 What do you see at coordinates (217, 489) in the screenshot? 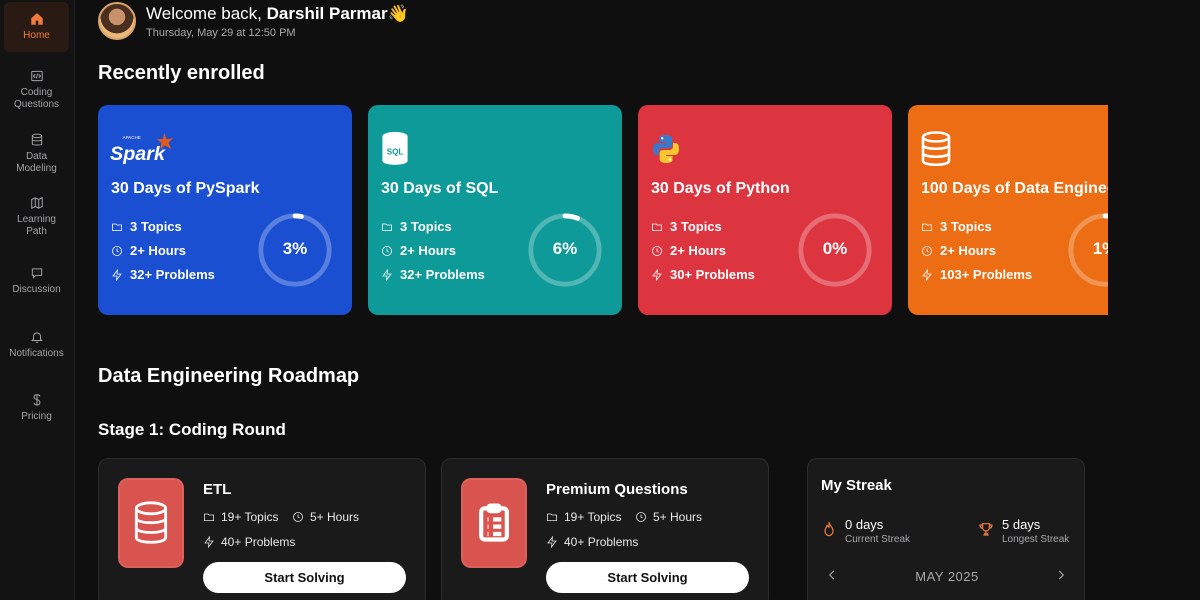
I see `card-title: ETL` at bounding box center [217, 489].